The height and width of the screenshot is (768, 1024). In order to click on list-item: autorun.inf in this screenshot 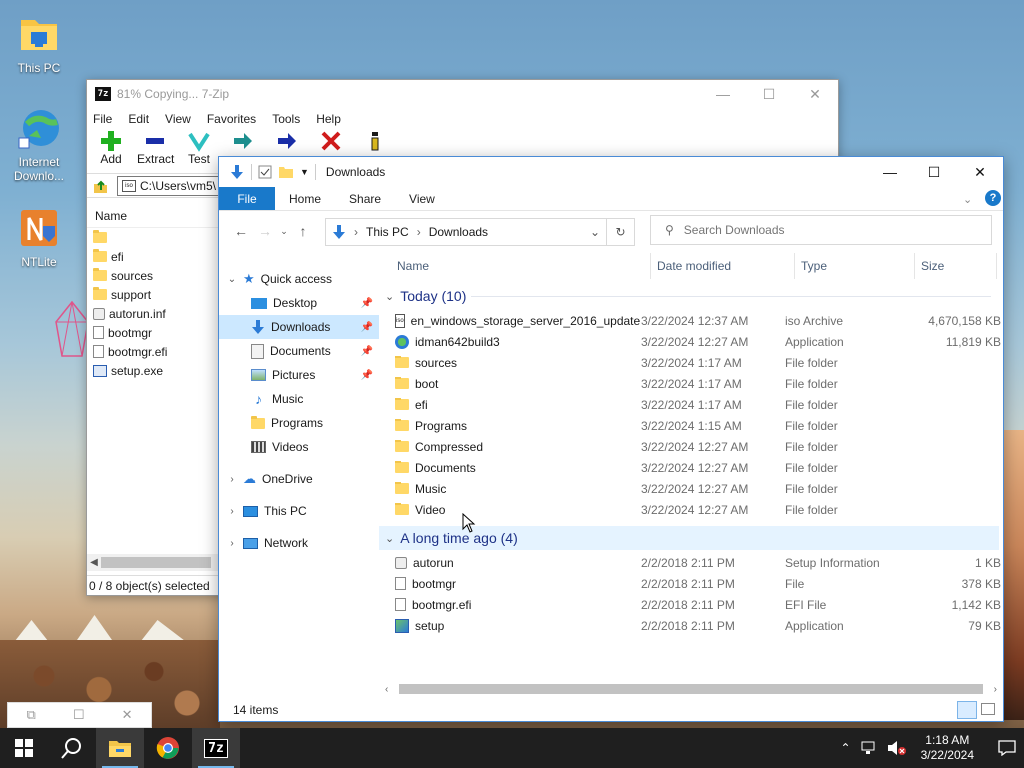, I will do `click(153, 313)`.